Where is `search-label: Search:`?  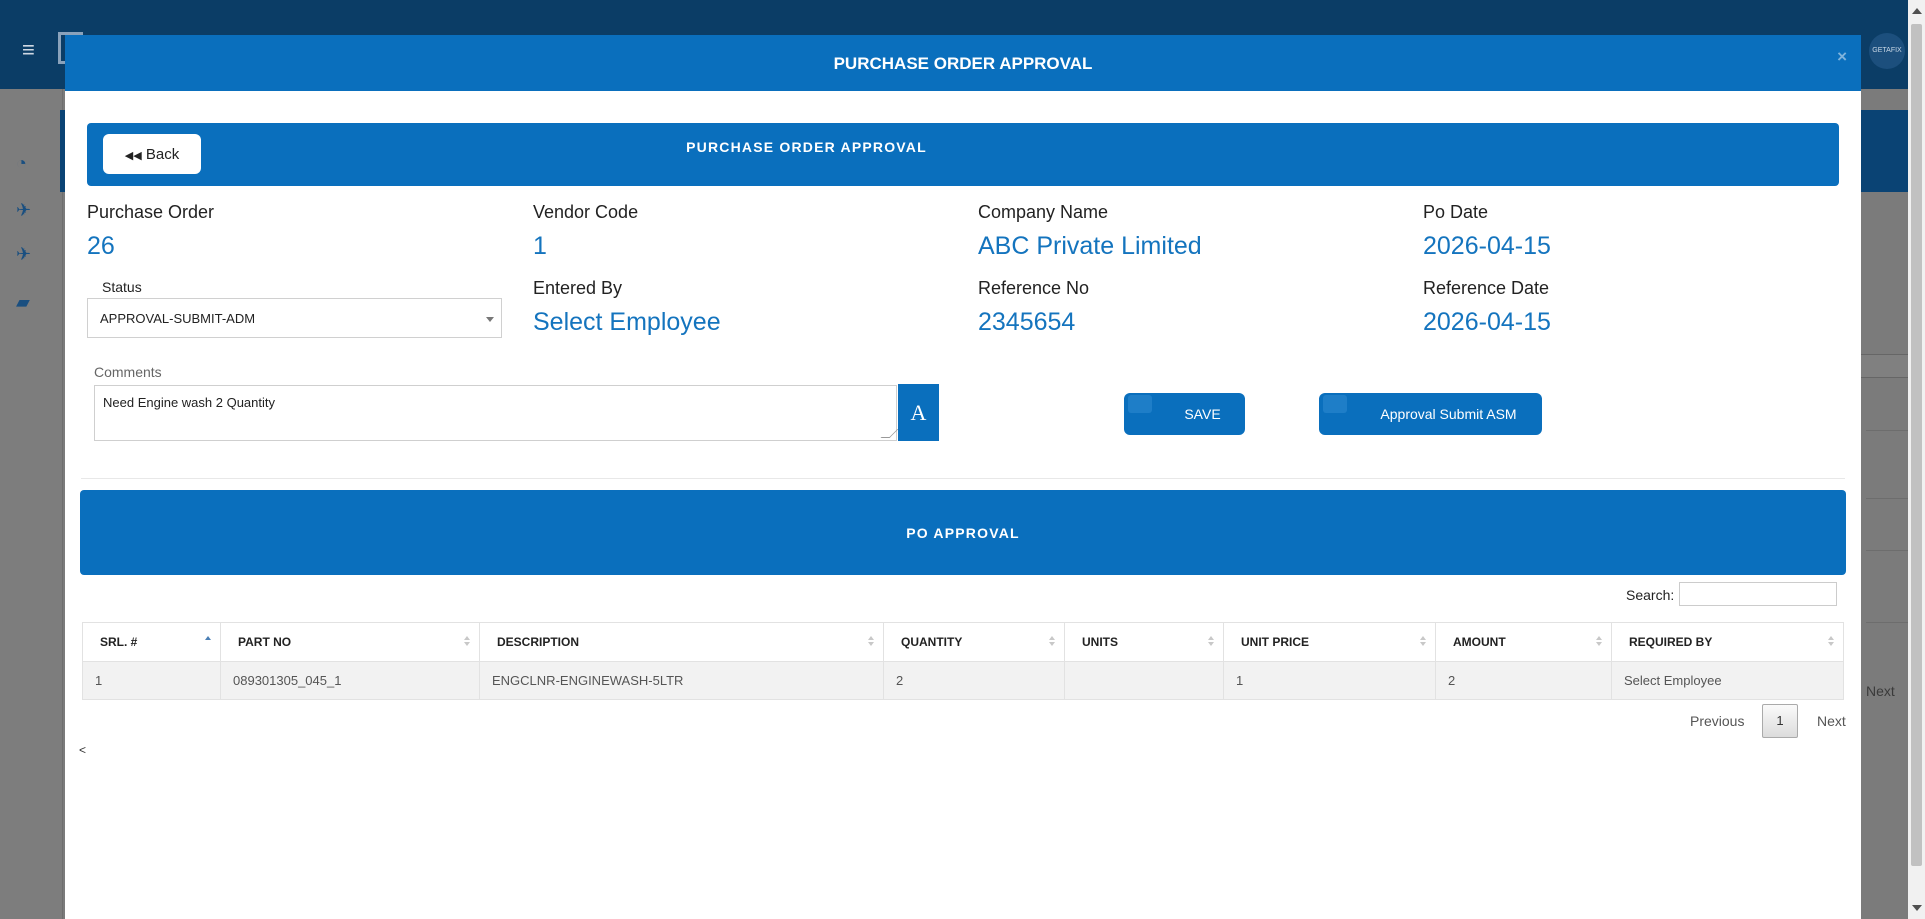
search-label: Search: is located at coordinates (1650, 595).